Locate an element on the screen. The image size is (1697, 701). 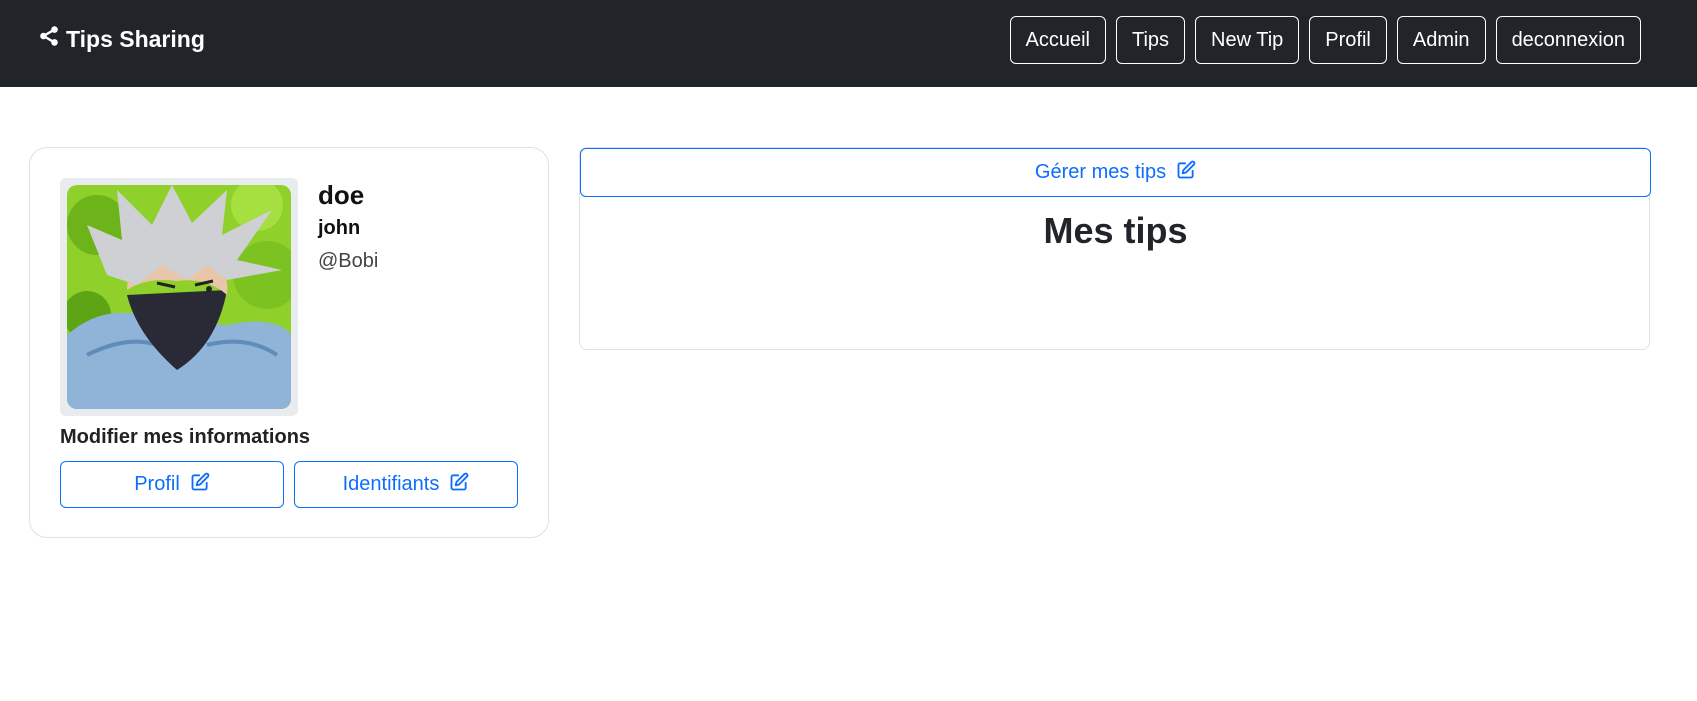
nav-tips-button: Tips is located at coordinates (1150, 40).